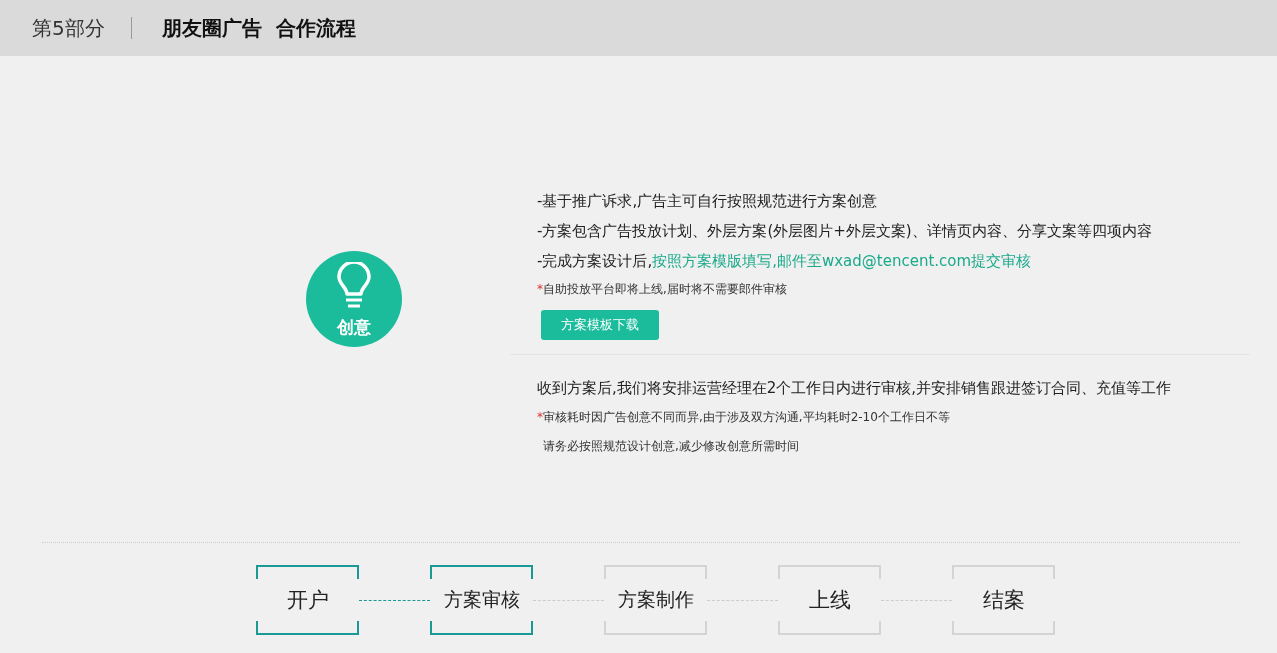 The height and width of the screenshot is (653, 1277). I want to click on process-step: 上线, so click(829, 600).